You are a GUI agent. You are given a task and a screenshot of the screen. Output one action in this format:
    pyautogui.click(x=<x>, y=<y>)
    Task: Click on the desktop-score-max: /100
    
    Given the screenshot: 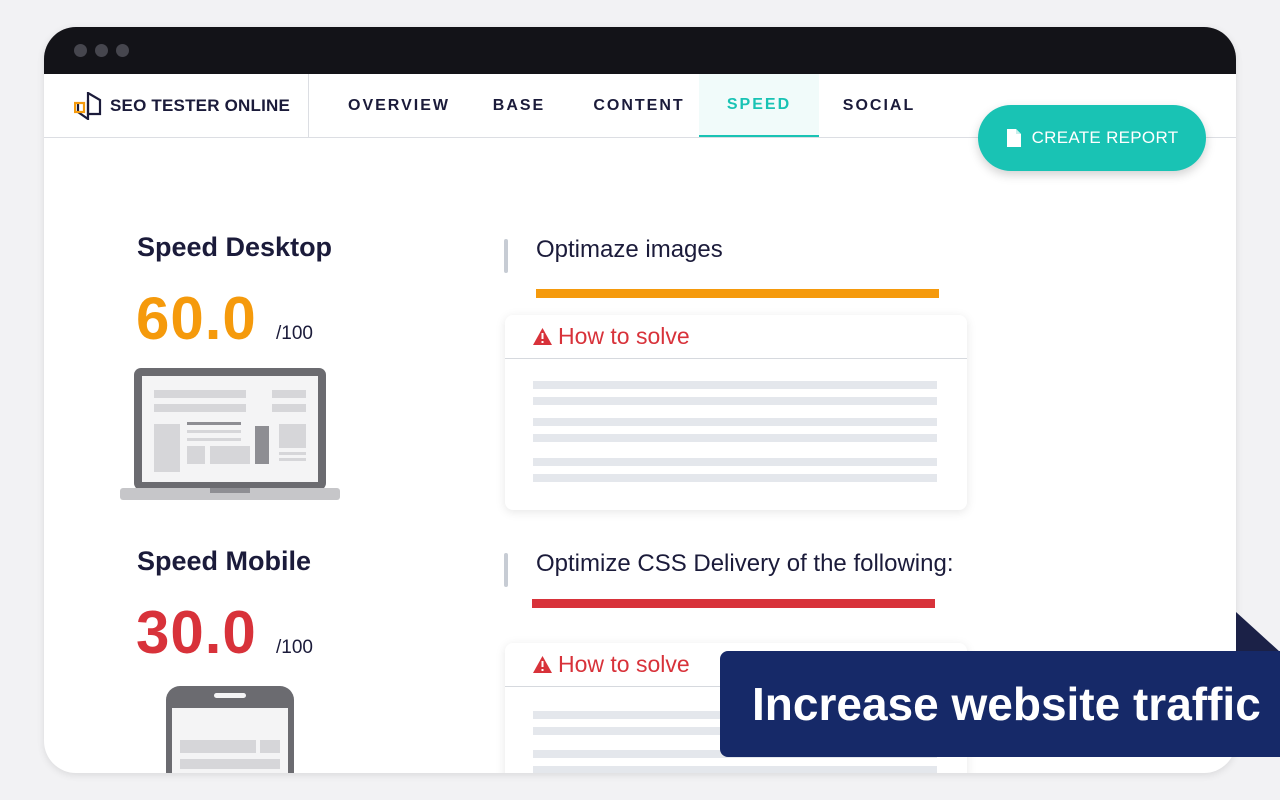 What is the action you would take?
    pyautogui.click(x=294, y=333)
    